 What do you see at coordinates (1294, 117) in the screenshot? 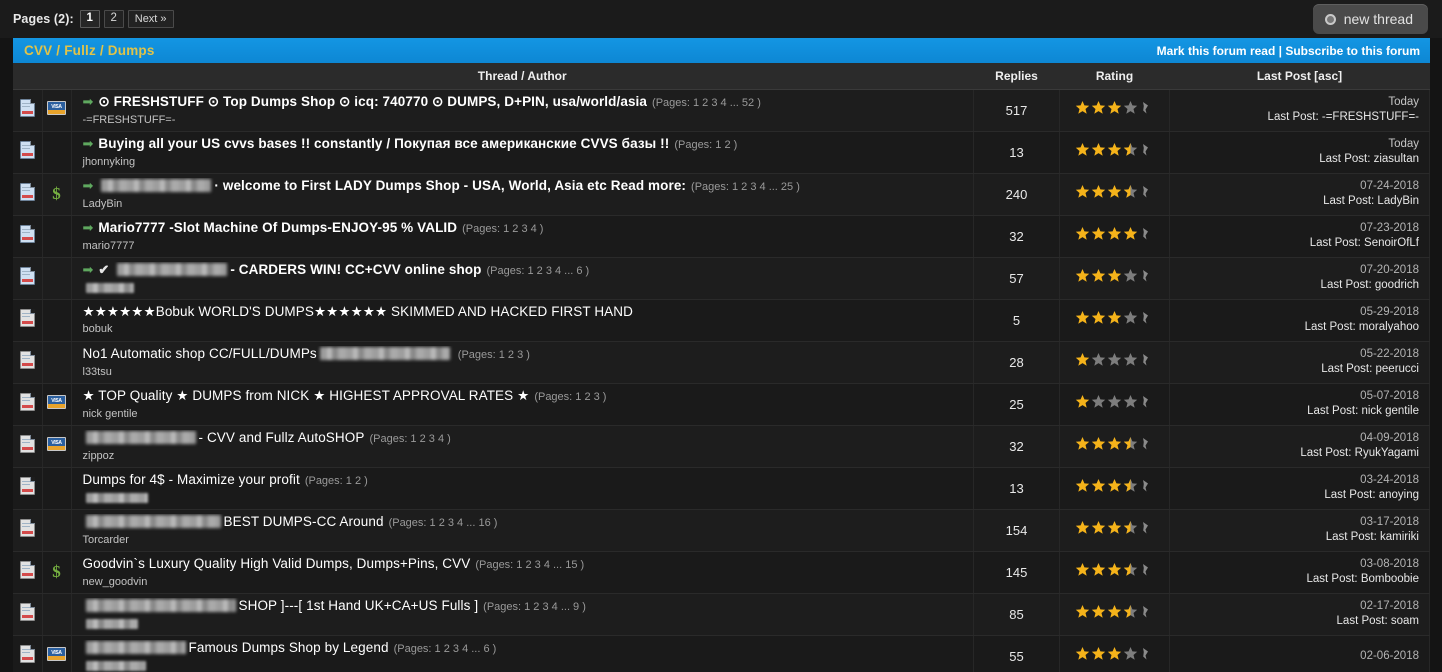
I see `last-post-user: Last Post: -=FRESHSTUFF=-` at bounding box center [1294, 117].